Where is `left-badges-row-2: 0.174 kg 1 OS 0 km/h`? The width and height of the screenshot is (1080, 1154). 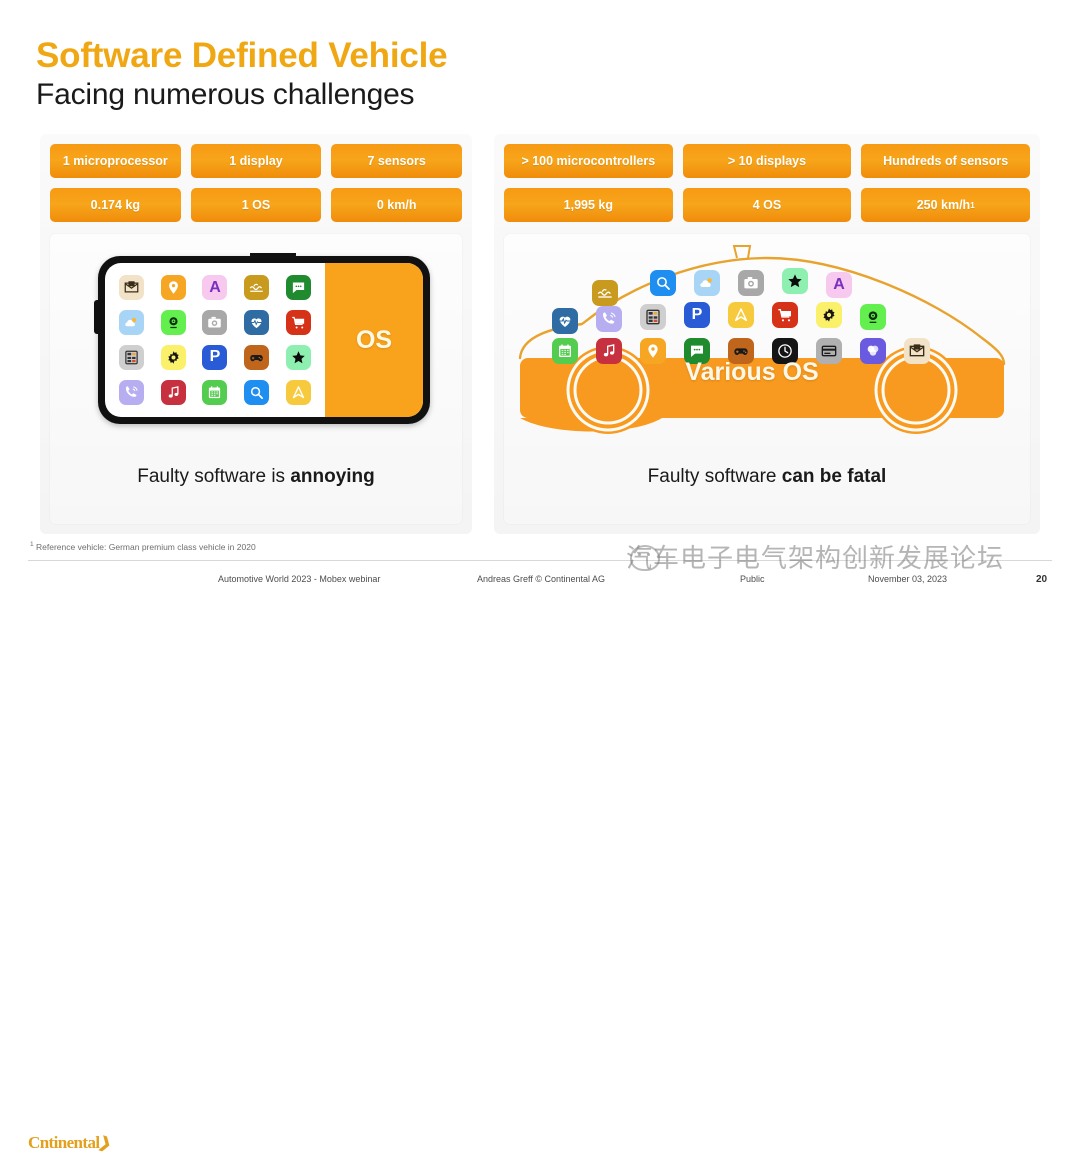
left-badges-row-2: 0.174 kg 1 OS 0 km/h is located at coordinates (256, 205).